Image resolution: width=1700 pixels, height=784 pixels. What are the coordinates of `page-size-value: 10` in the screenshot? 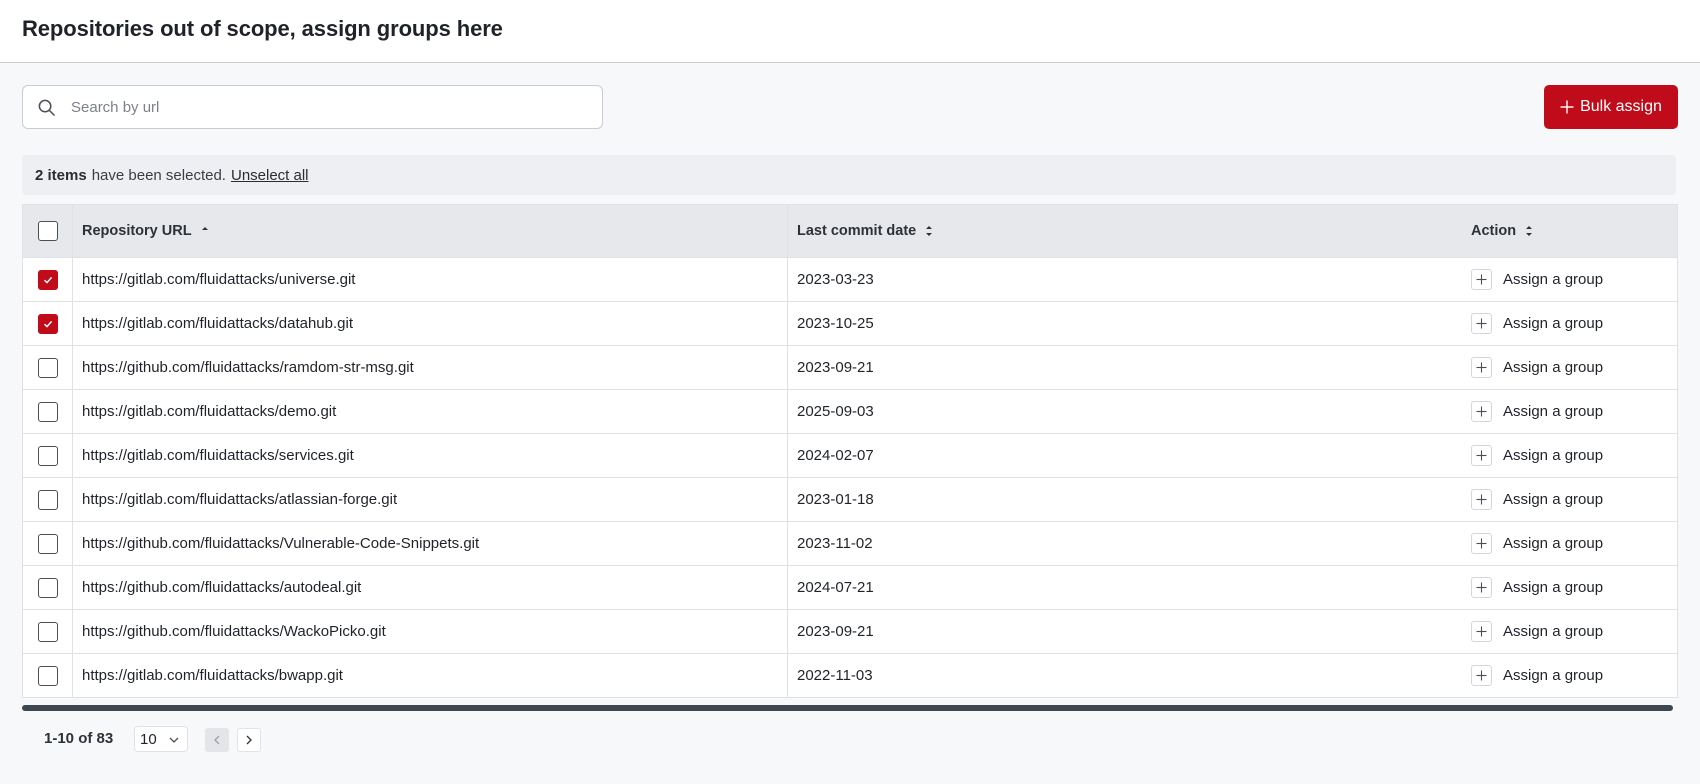 It's located at (148, 739).